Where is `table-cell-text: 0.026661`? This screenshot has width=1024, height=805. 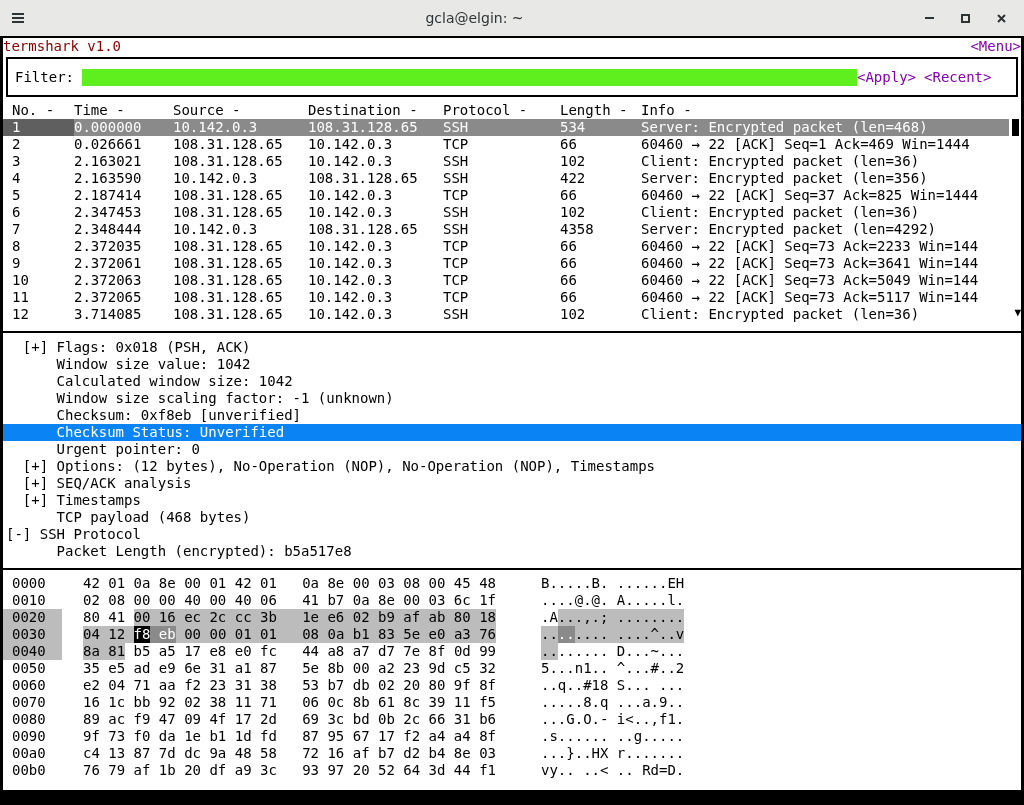 table-cell-text: 0.026661 is located at coordinates (108, 144).